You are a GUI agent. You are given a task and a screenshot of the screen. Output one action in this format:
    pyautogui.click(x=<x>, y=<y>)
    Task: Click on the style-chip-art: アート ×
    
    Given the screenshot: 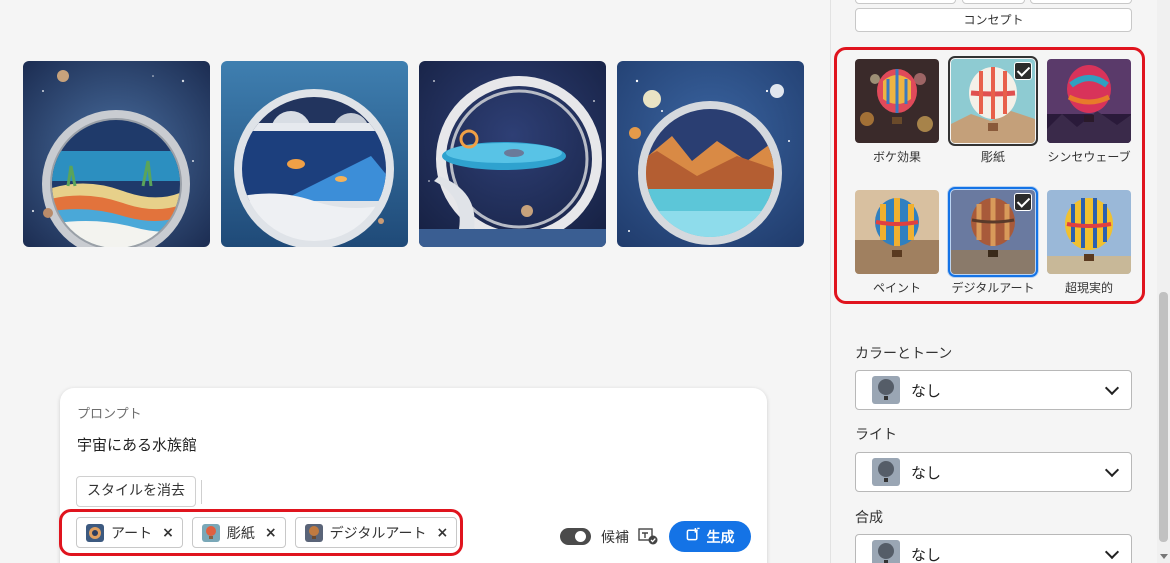 What is the action you would take?
    pyautogui.click(x=129, y=532)
    